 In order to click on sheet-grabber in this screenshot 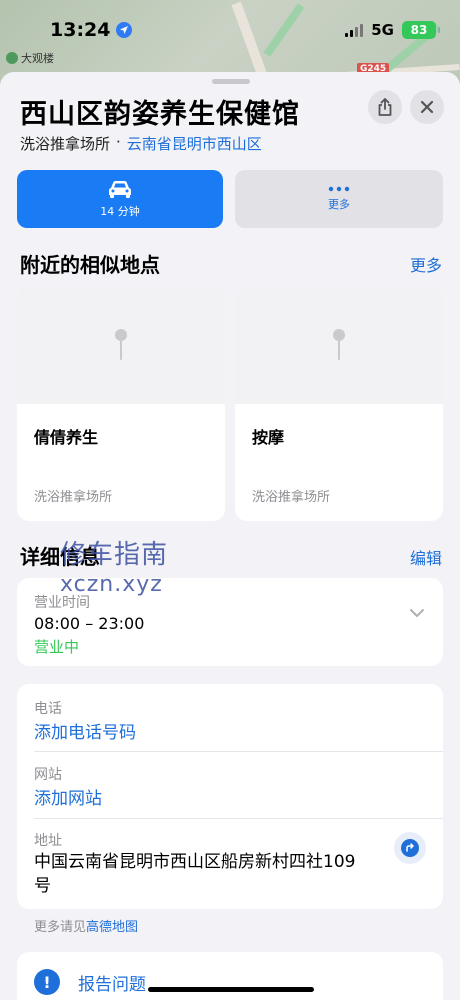, I will do `click(231, 81)`.